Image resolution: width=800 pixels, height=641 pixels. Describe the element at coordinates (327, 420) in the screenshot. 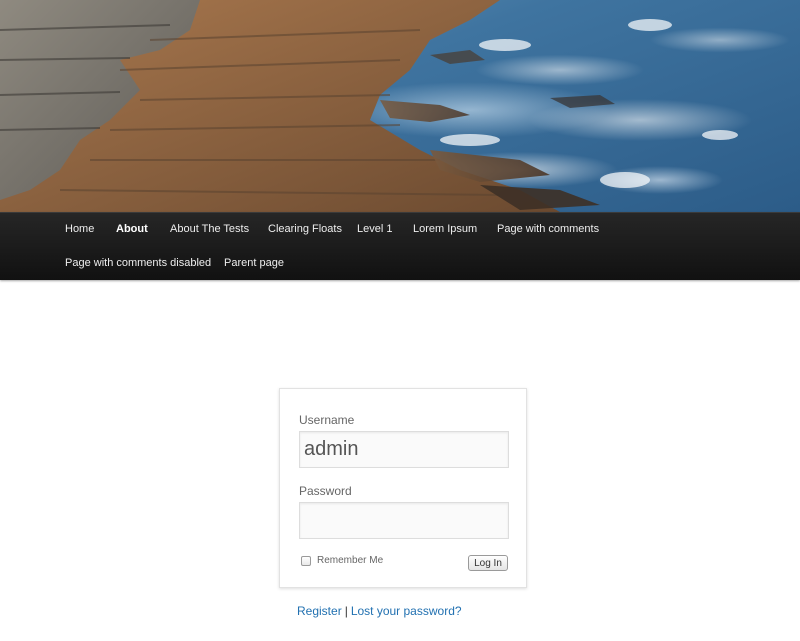

I see `username-label: Username` at that location.